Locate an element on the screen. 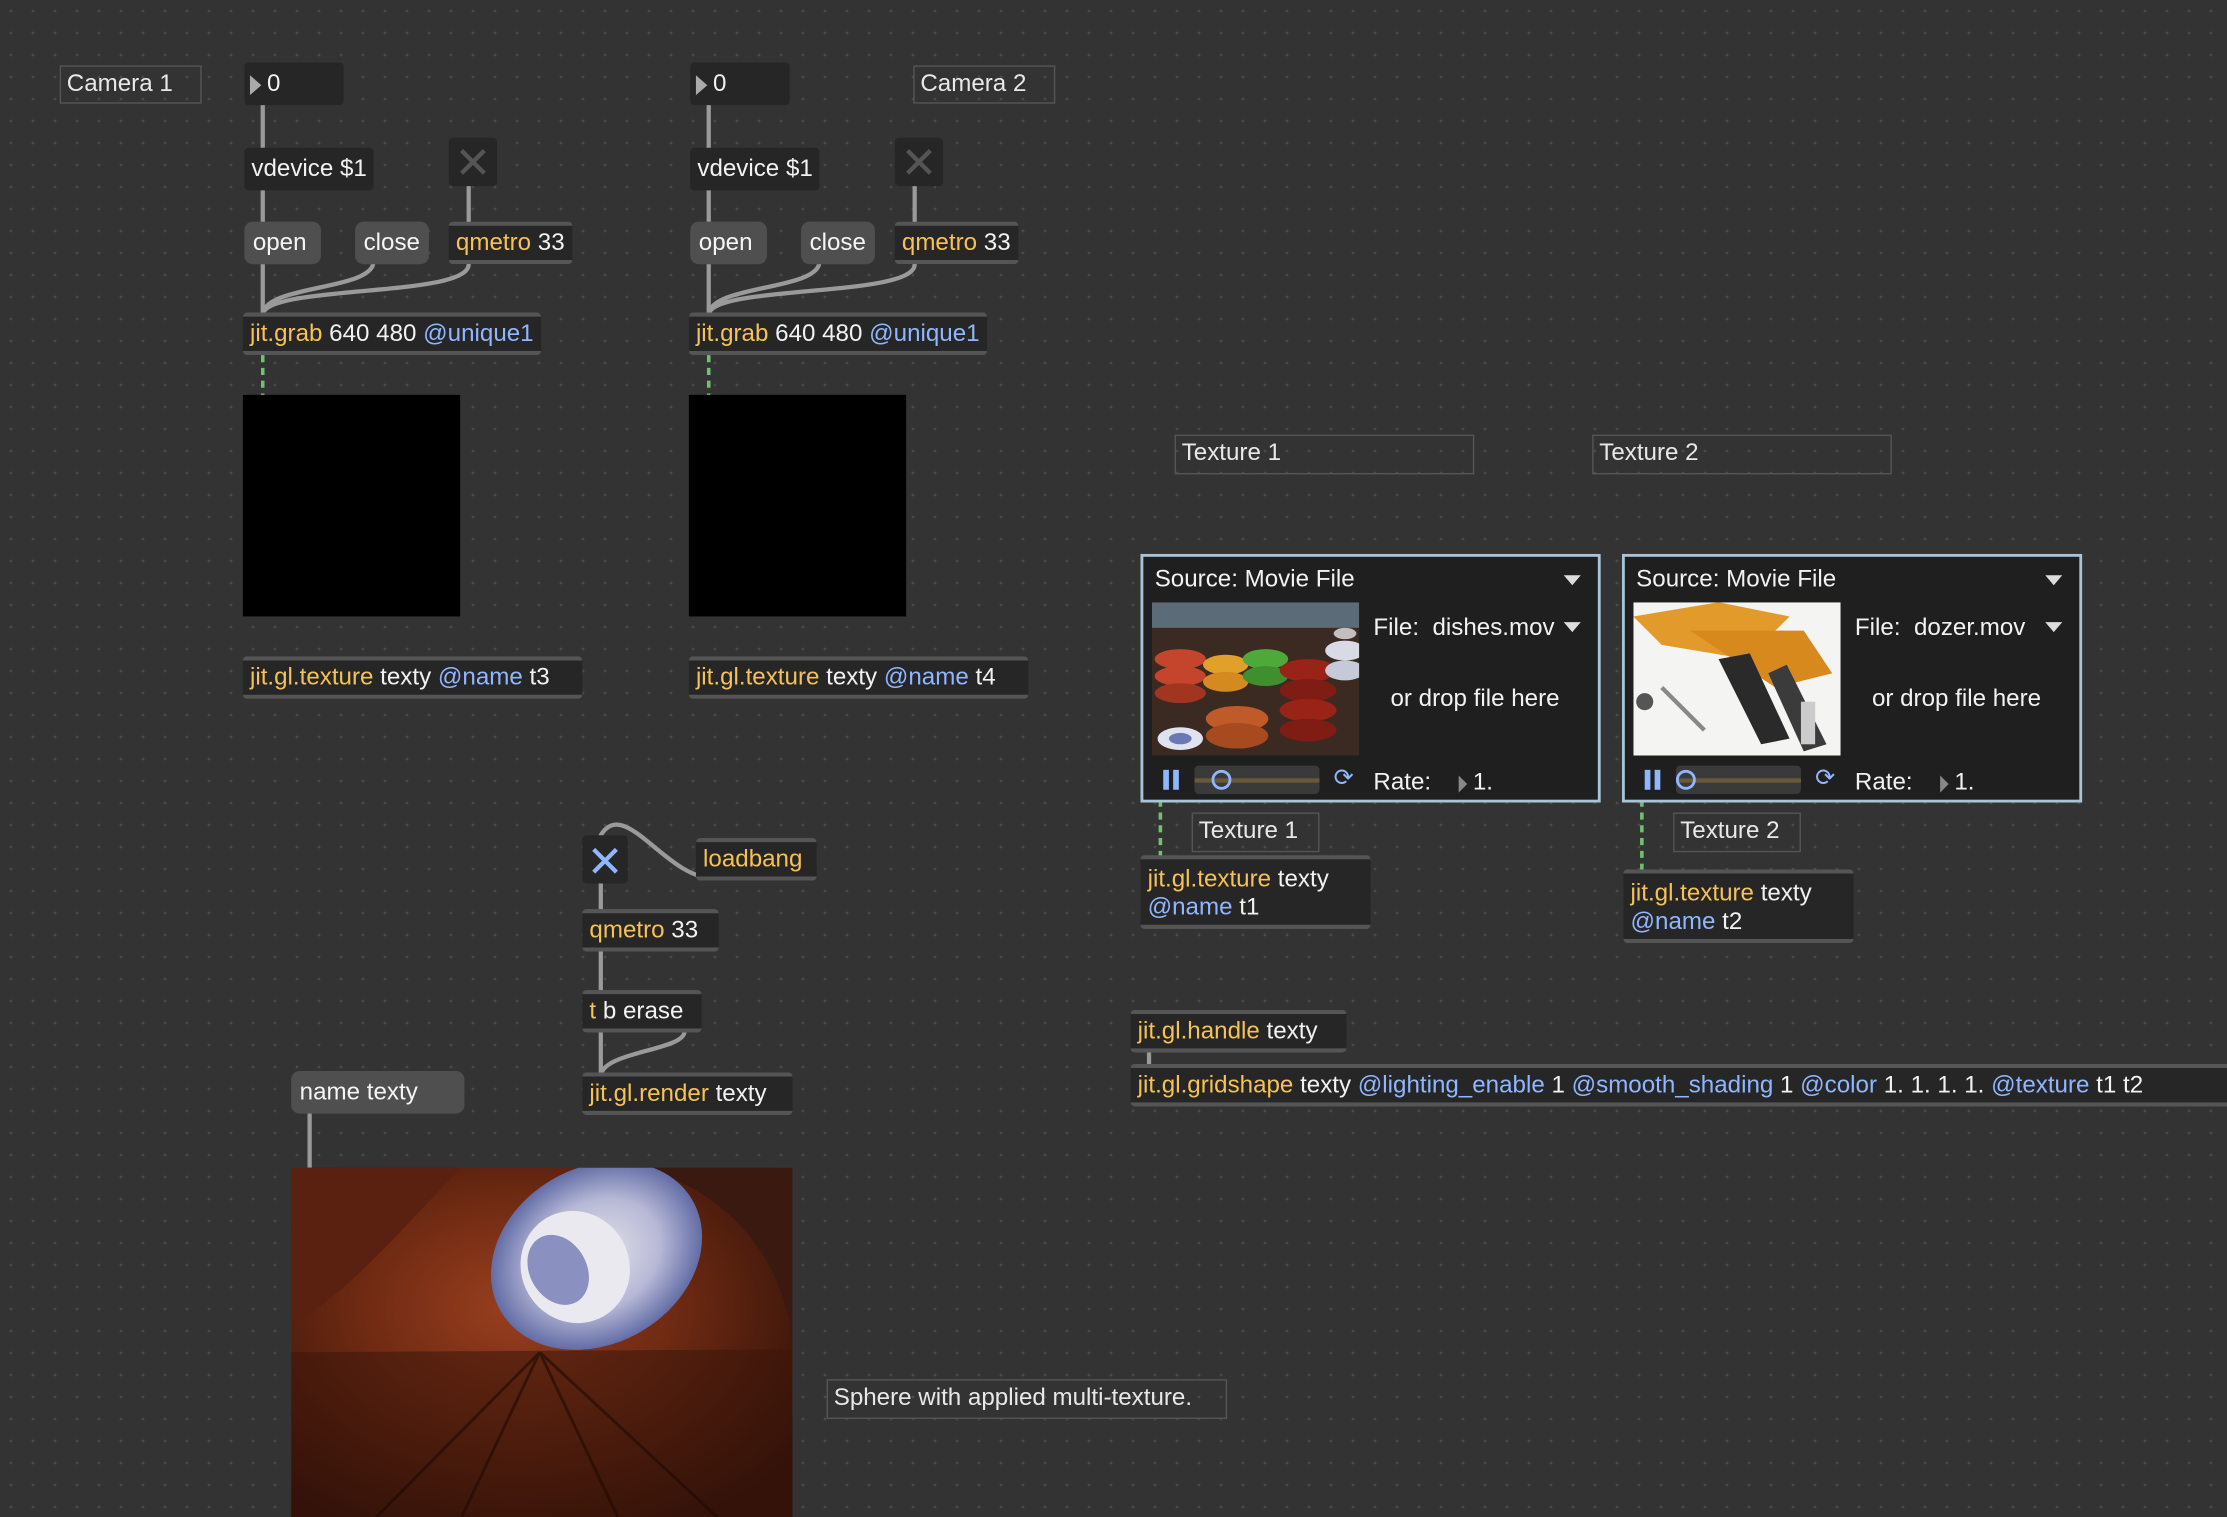  object-val: t4 is located at coordinates (982, 677).